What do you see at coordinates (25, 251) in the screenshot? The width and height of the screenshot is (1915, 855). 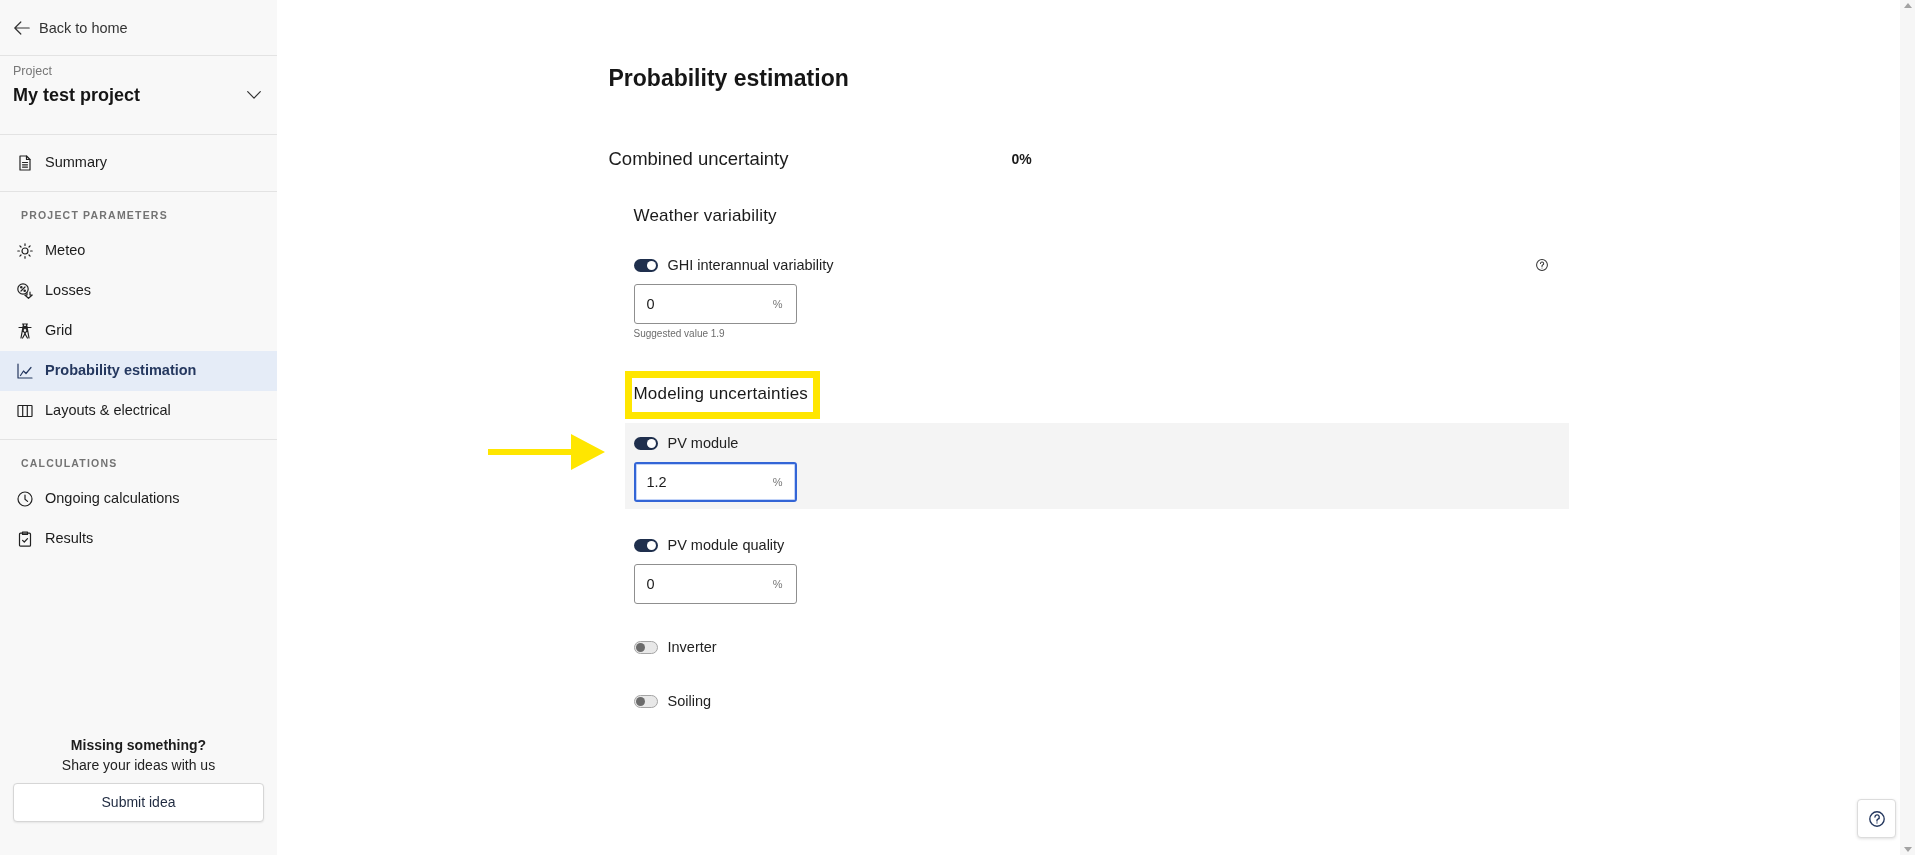 I see `sun-icon` at bounding box center [25, 251].